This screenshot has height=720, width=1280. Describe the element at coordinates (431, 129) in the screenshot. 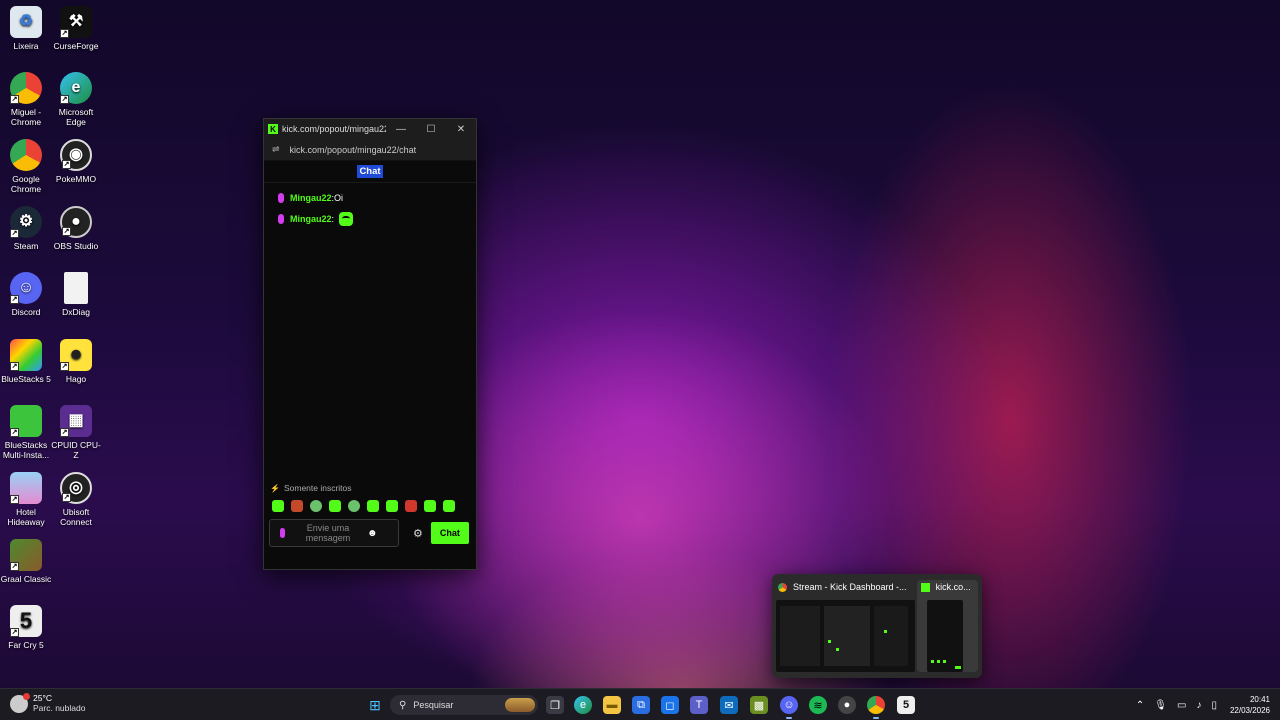

I see `maximize-icon: ☐` at that location.